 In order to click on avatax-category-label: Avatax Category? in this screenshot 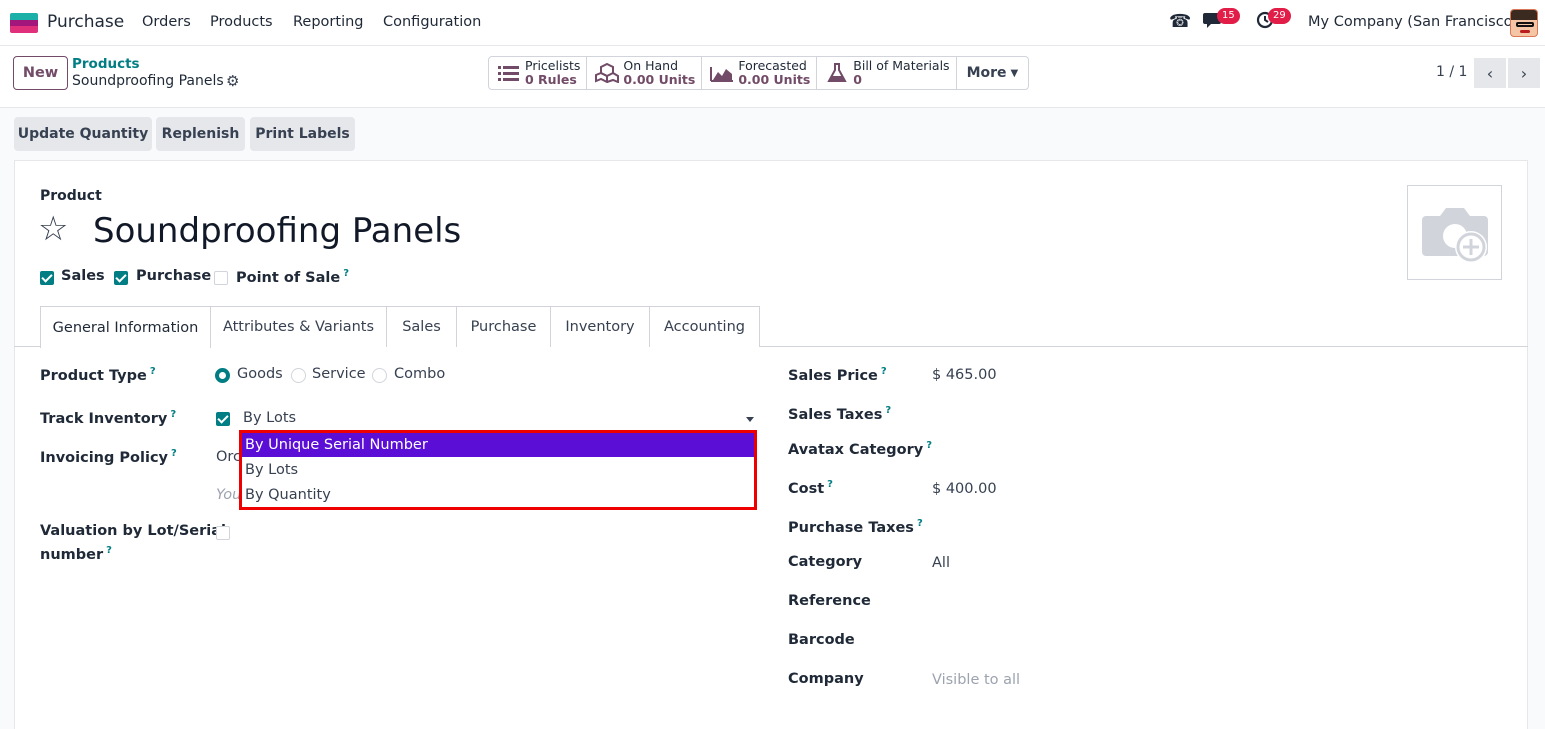, I will do `click(860, 449)`.